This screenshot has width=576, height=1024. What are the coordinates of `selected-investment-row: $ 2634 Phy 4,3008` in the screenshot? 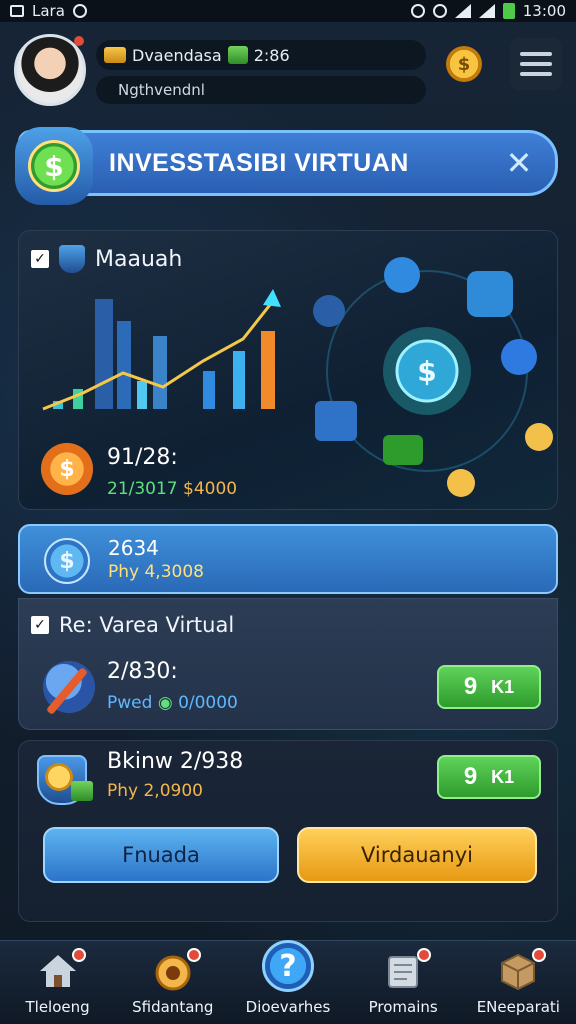 It's located at (288, 559).